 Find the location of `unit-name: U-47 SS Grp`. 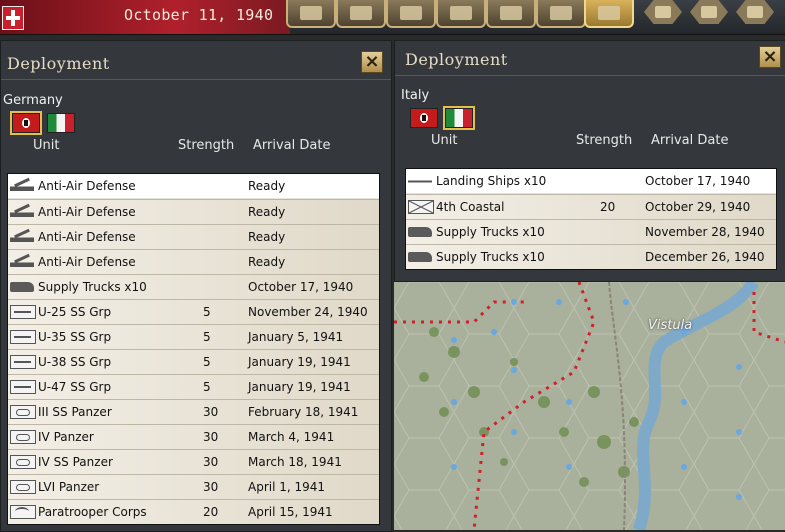

unit-name: U-47 SS Grp is located at coordinates (75, 387).